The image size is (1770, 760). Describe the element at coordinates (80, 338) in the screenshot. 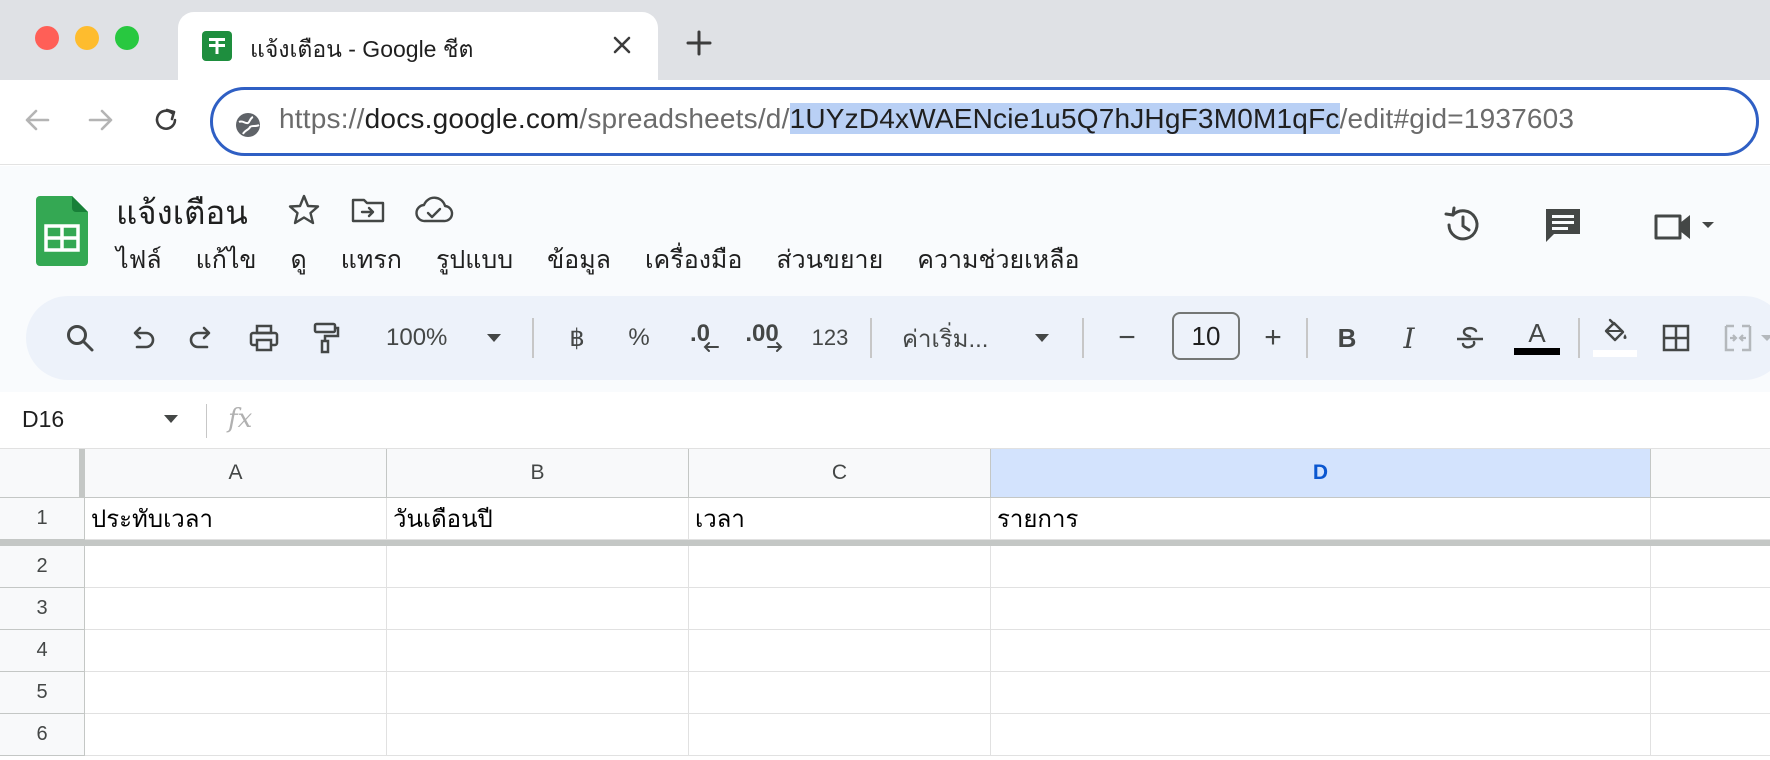

I see `search-menus-icon` at that location.